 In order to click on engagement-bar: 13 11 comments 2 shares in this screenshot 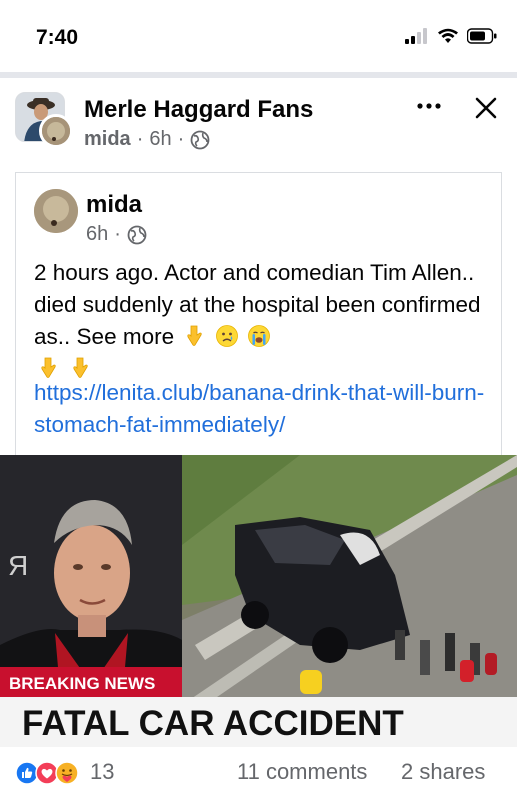, I will do `click(258, 773)`.